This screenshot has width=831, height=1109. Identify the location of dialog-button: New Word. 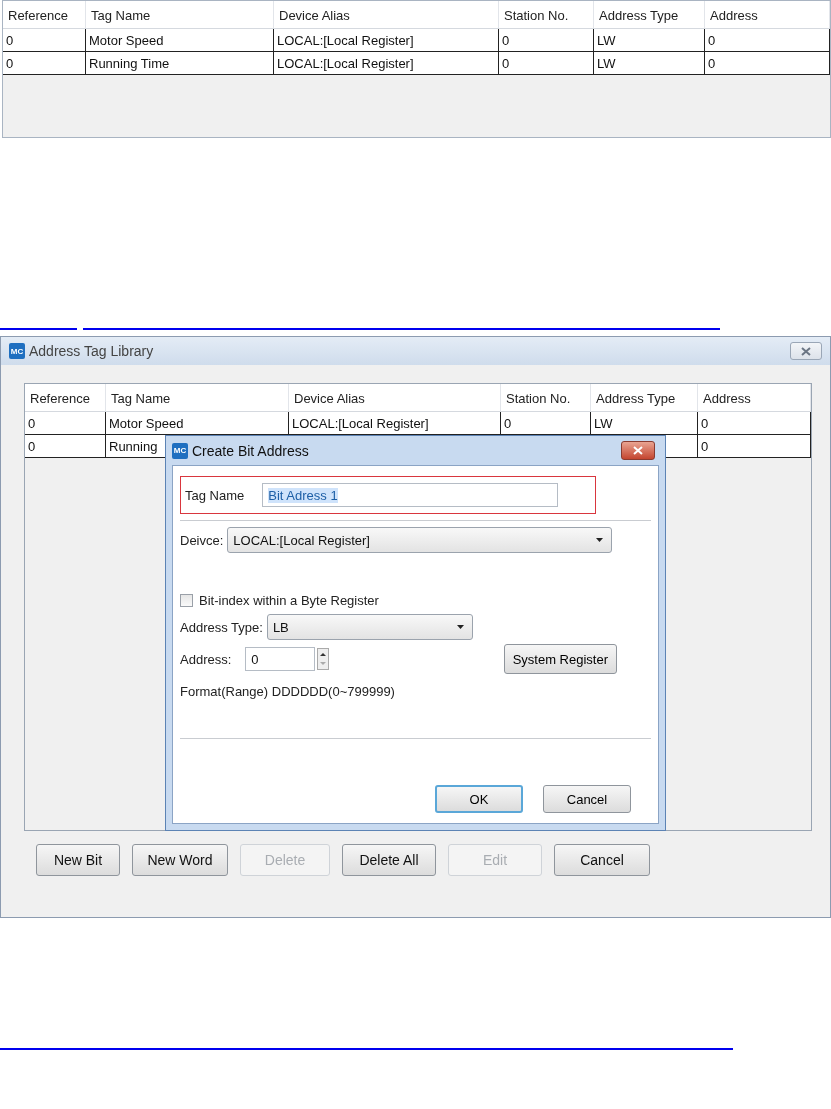
(180, 860).